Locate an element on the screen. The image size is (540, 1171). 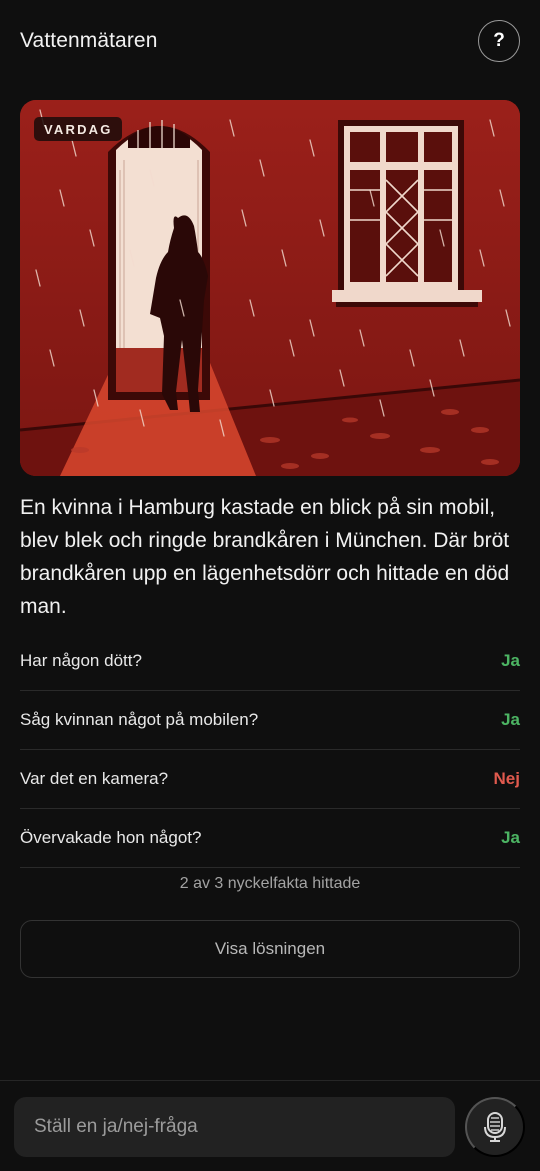
show-solution-button: Visa lösningen is located at coordinates (270, 949).